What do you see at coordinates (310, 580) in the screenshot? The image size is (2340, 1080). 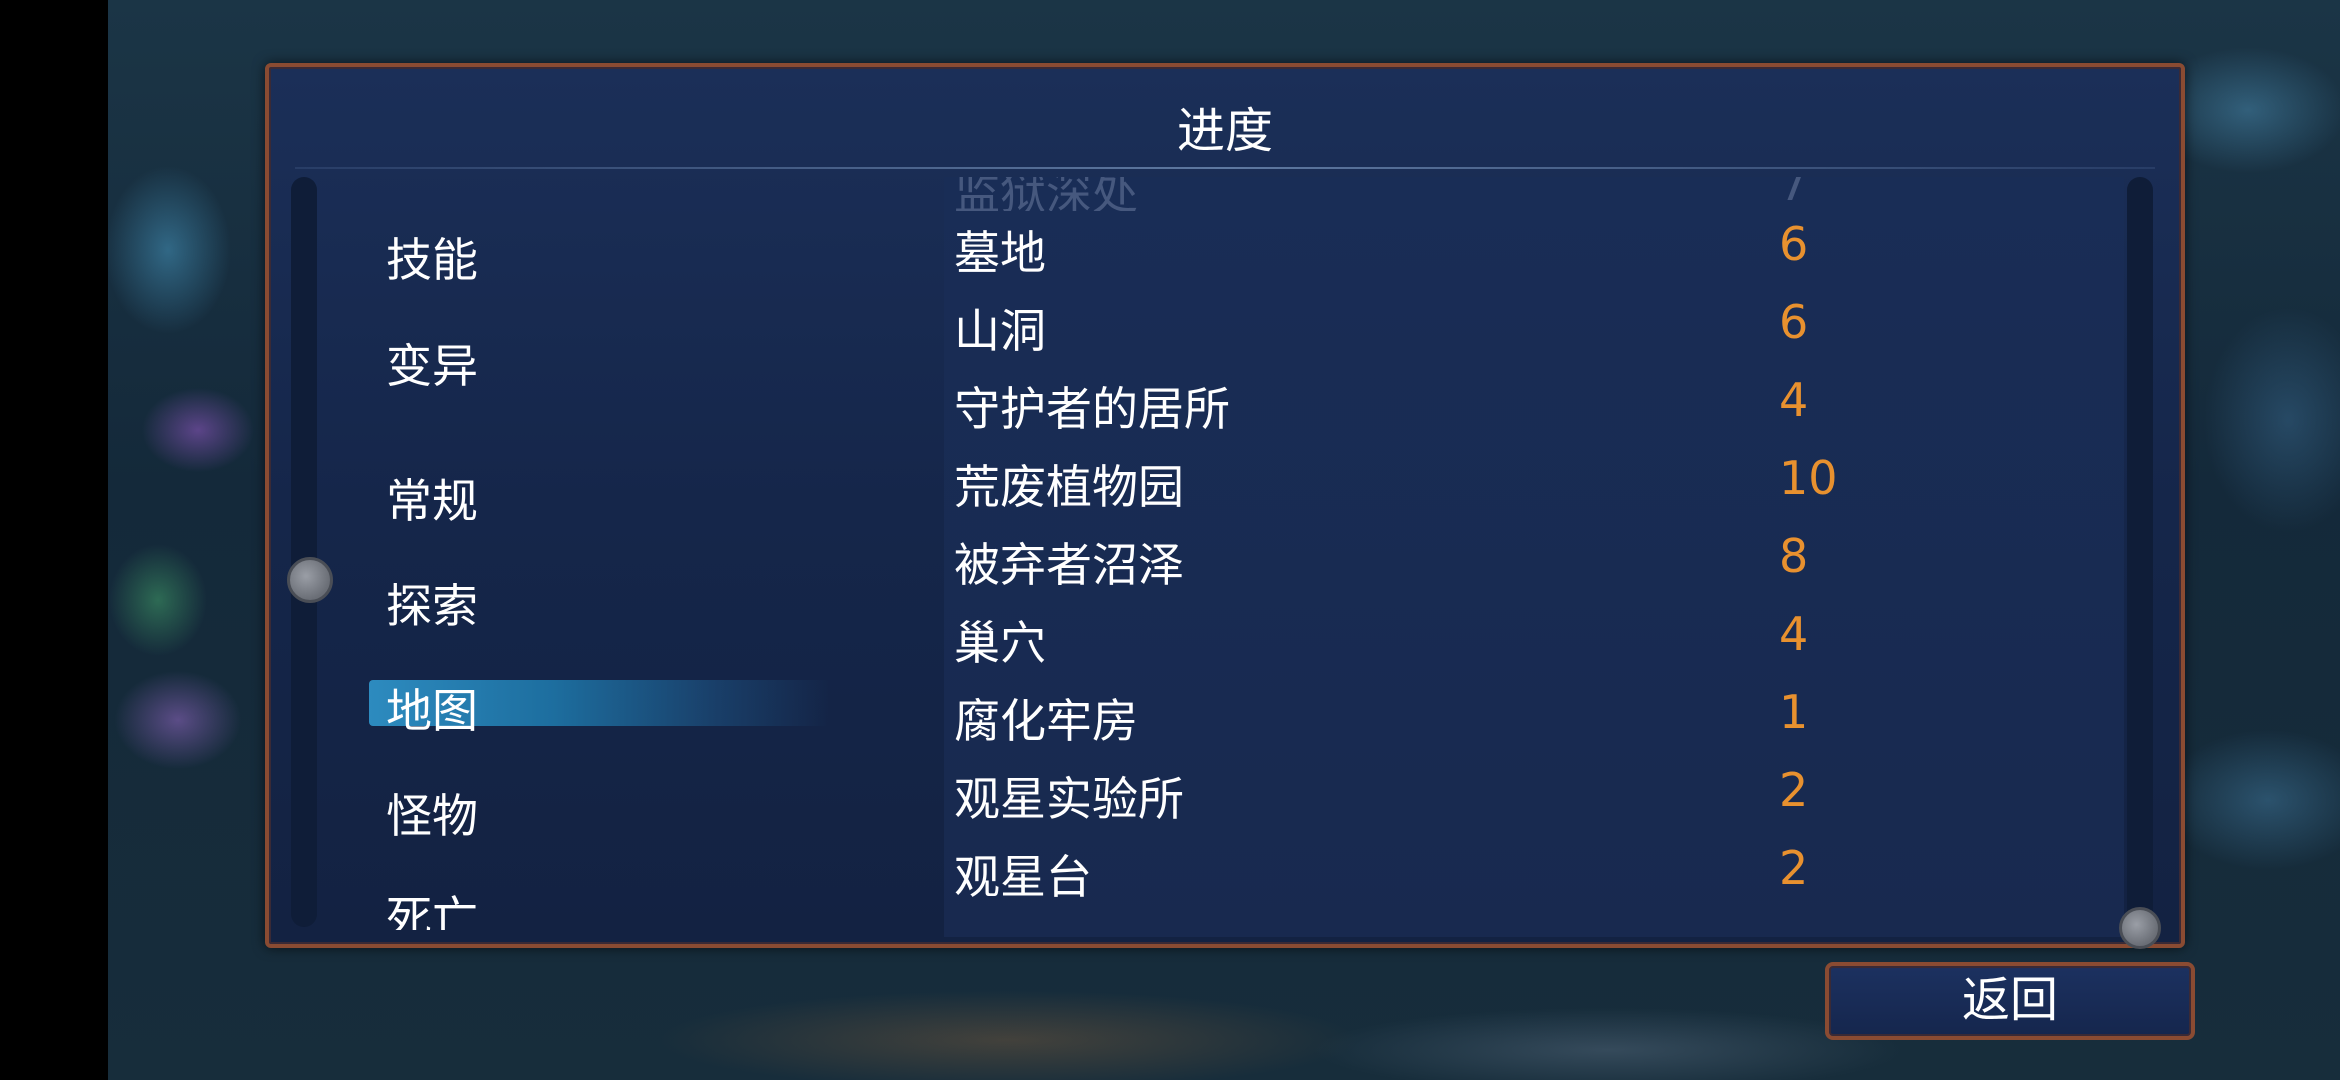 I see `category-scrollbar-thumb` at bounding box center [310, 580].